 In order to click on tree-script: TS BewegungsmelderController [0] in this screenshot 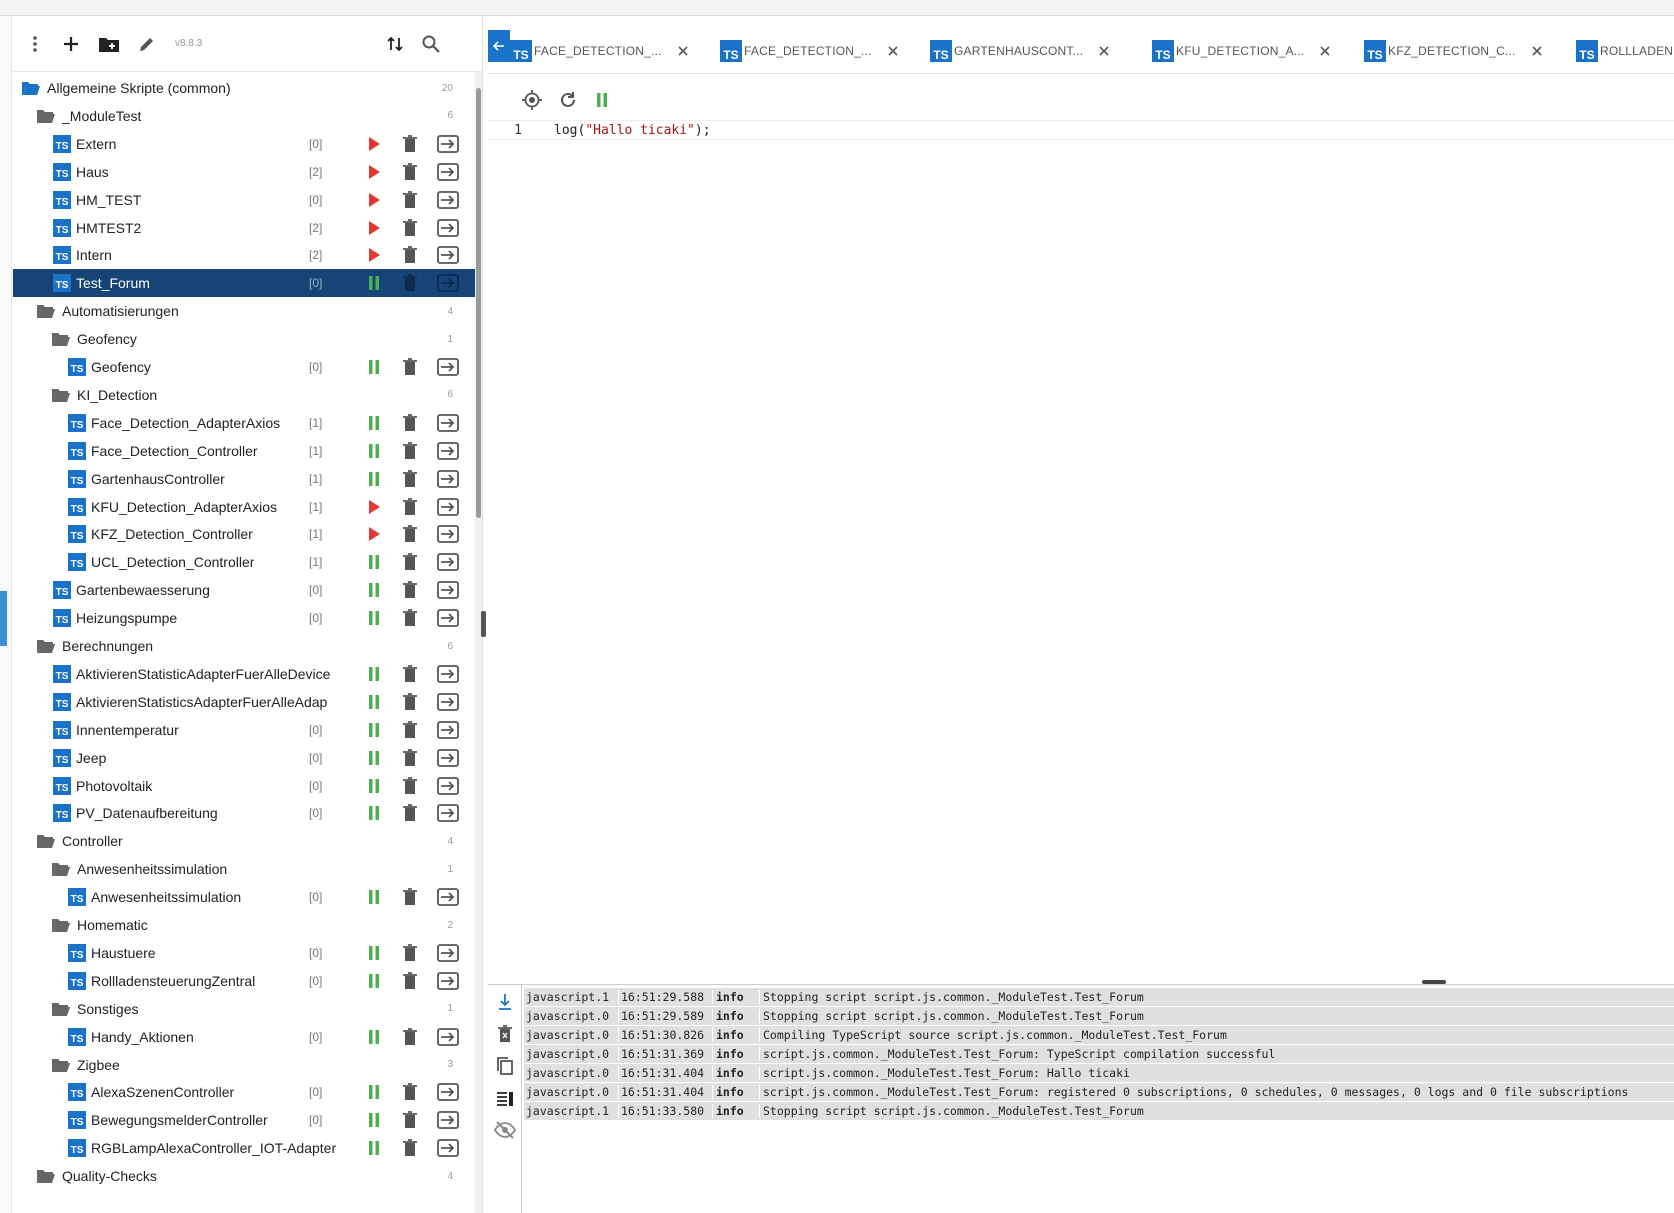, I will do `click(244, 1120)`.